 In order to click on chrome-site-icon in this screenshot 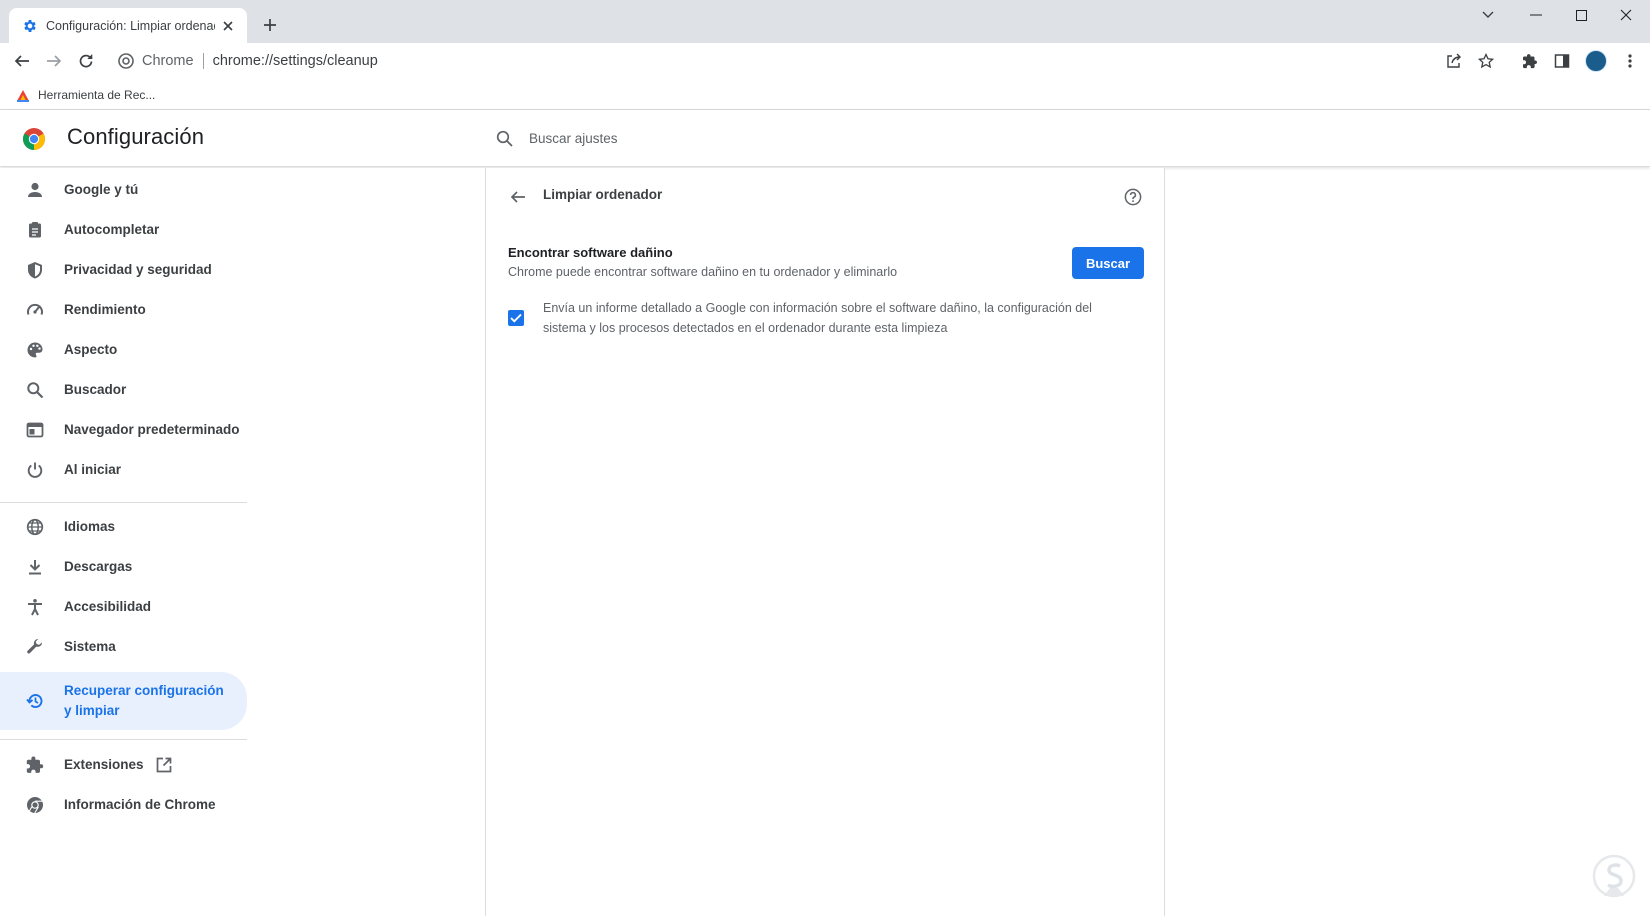, I will do `click(126, 61)`.